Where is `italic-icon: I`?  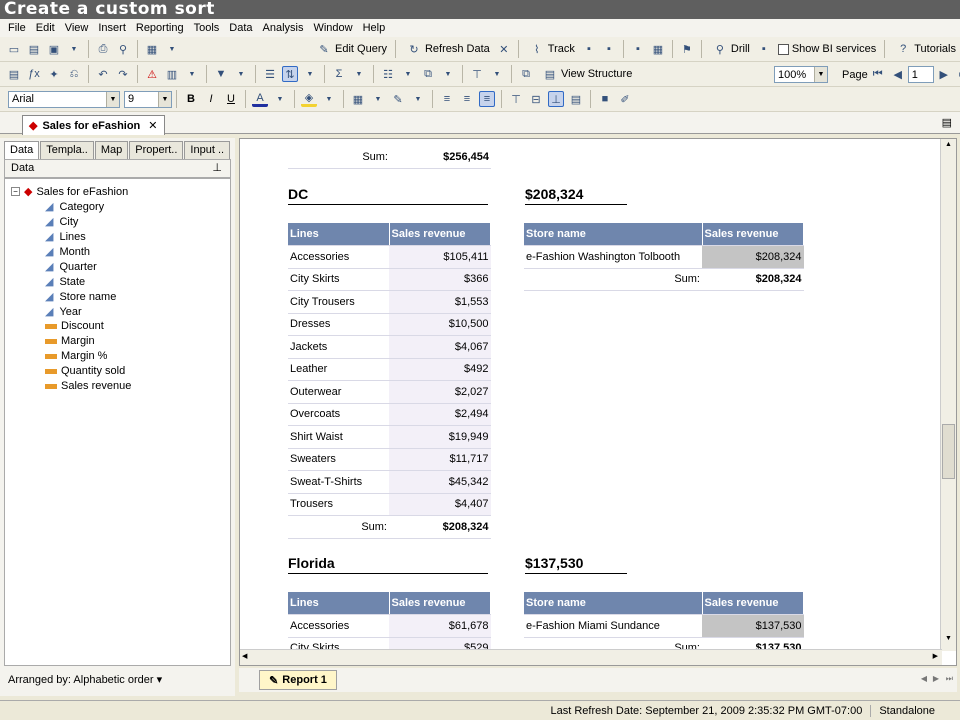
italic-icon: I is located at coordinates (211, 99).